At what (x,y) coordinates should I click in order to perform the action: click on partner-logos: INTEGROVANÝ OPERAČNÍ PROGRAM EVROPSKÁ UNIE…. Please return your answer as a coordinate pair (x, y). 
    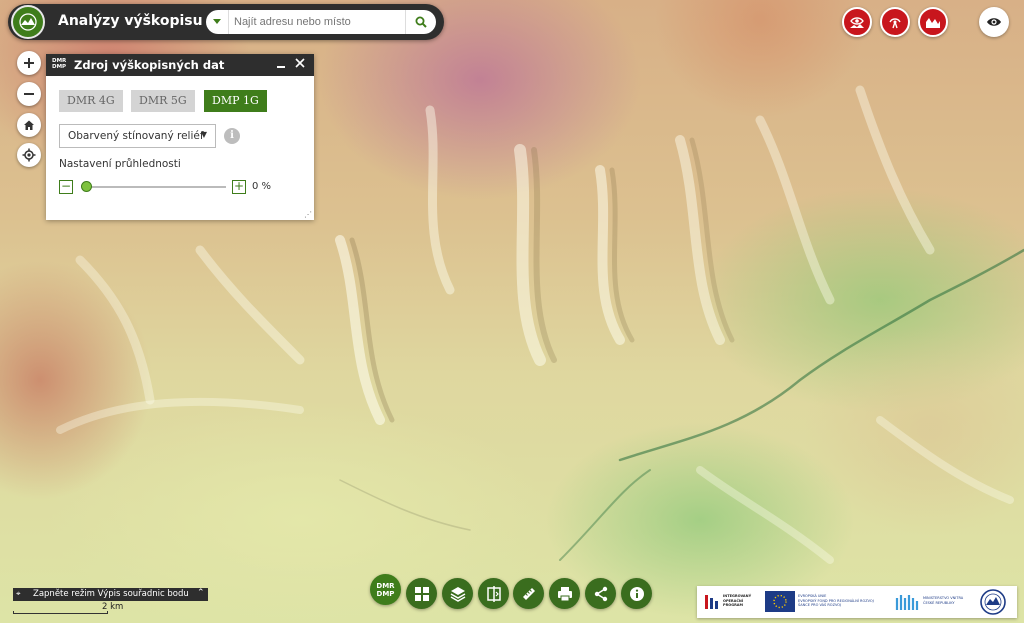
    Looking at the image, I should click on (857, 602).